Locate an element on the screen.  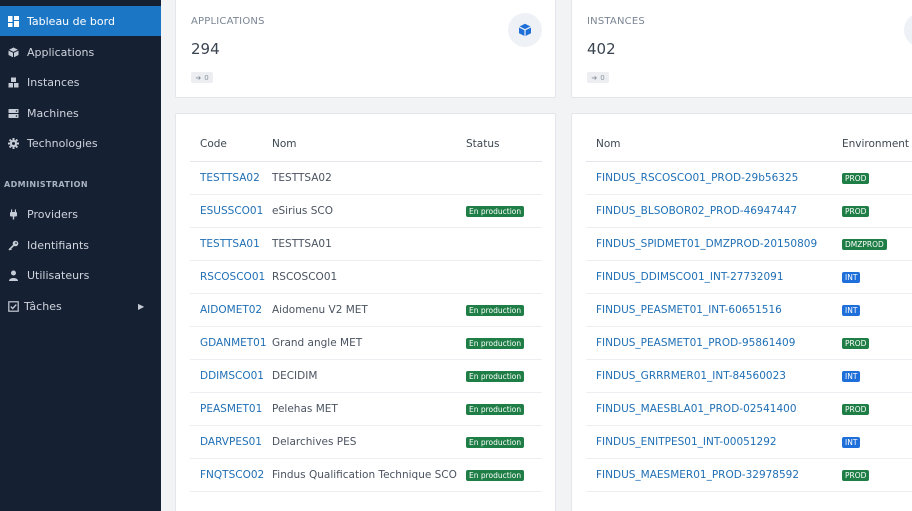
chevron-right-icon: ▶ is located at coordinates (141, 306).